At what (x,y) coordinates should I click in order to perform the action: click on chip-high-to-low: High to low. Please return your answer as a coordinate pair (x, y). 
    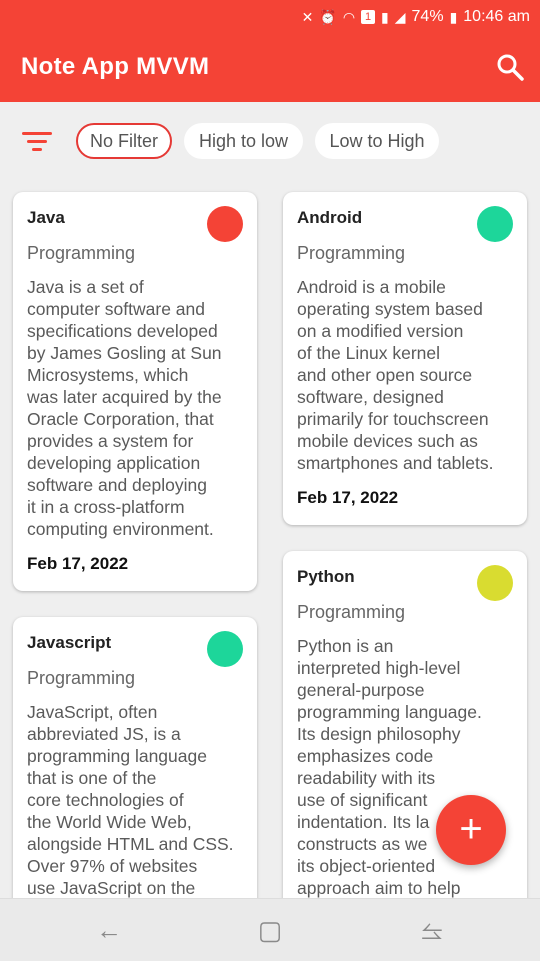
    Looking at the image, I should click on (243, 141).